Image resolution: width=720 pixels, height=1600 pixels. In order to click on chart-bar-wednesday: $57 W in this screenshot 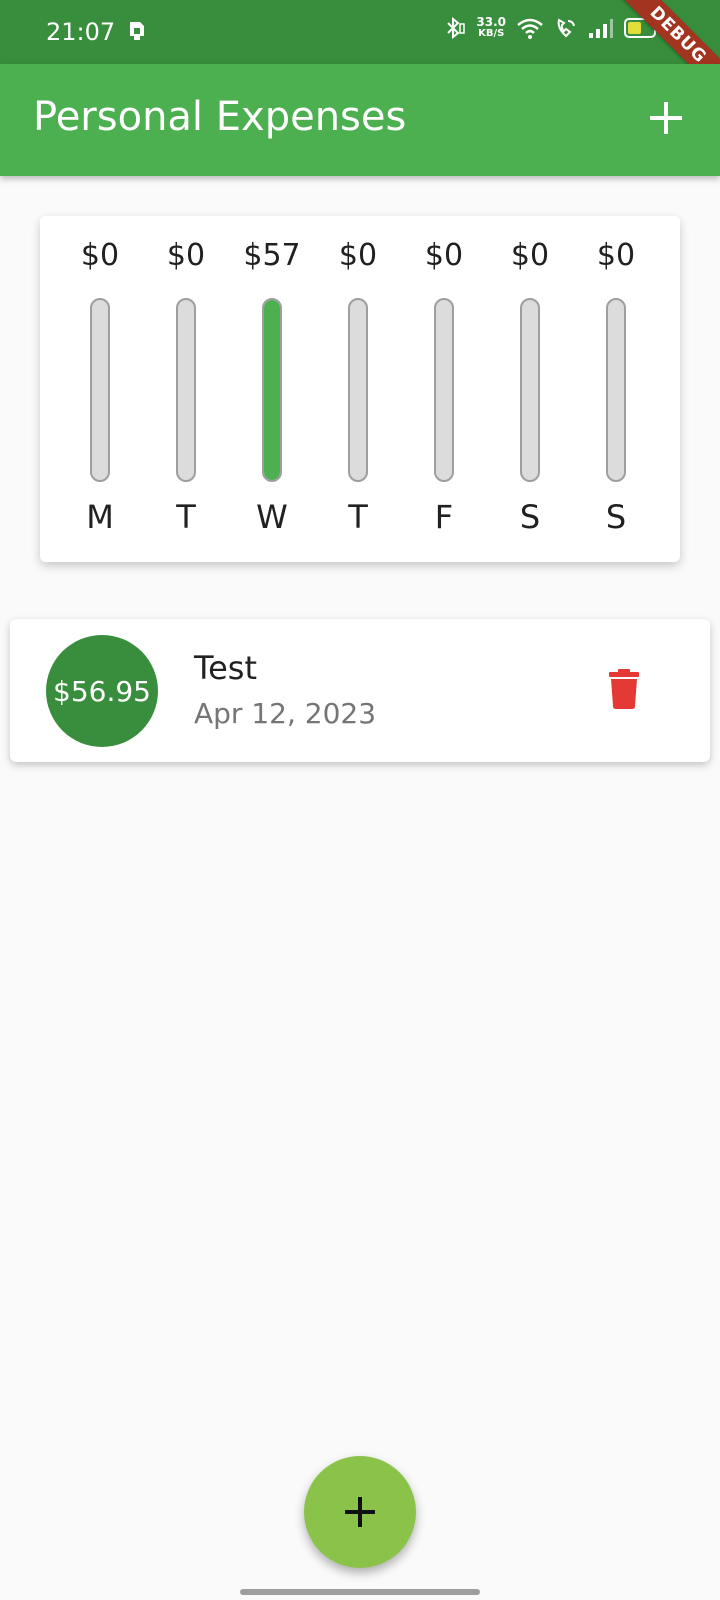, I will do `click(272, 389)`.